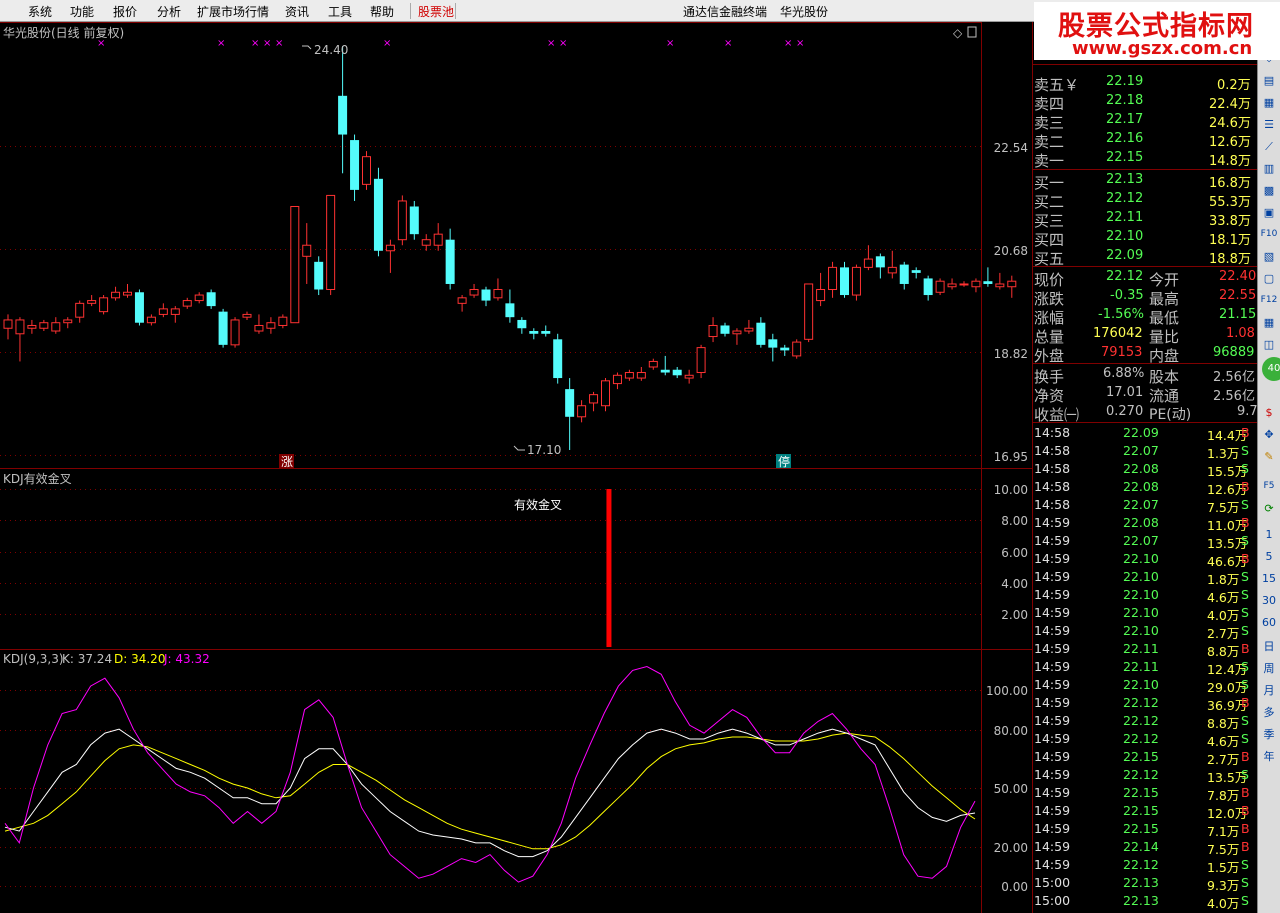 This screenshot has height=913, width=1280. Describe the element at coordinates (1269, 734) in the screenshot. I see `period-season: 季` at that location.